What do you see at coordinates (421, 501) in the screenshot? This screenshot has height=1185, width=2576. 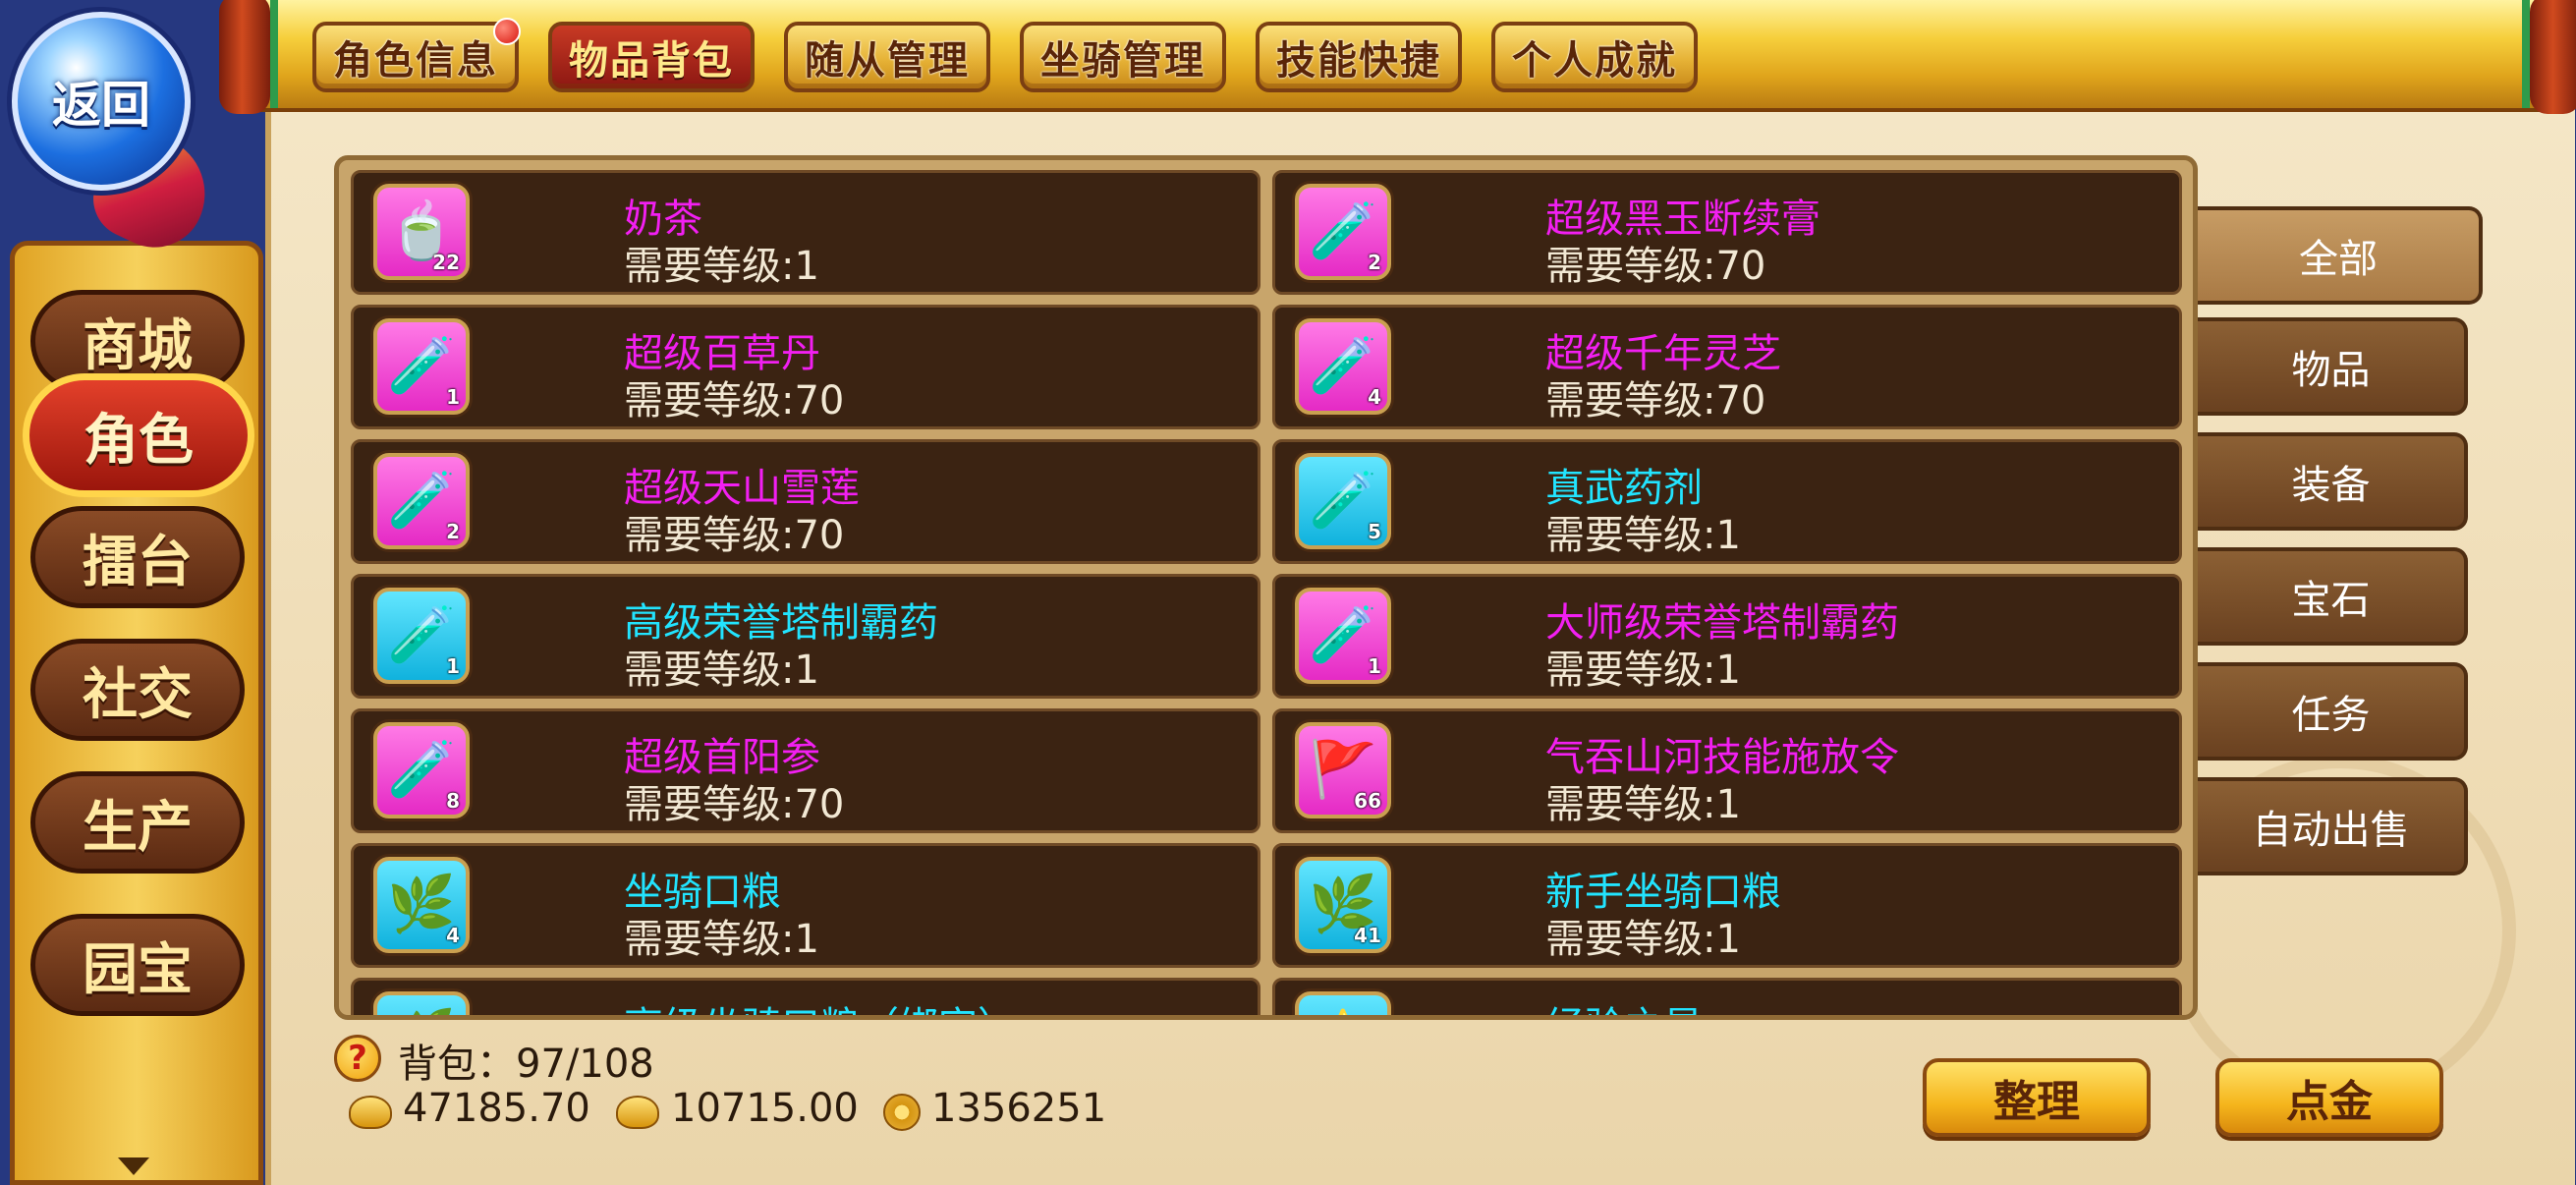 I see `potion-blue-icon: 🧪 2` at bounding box center [421, 501].